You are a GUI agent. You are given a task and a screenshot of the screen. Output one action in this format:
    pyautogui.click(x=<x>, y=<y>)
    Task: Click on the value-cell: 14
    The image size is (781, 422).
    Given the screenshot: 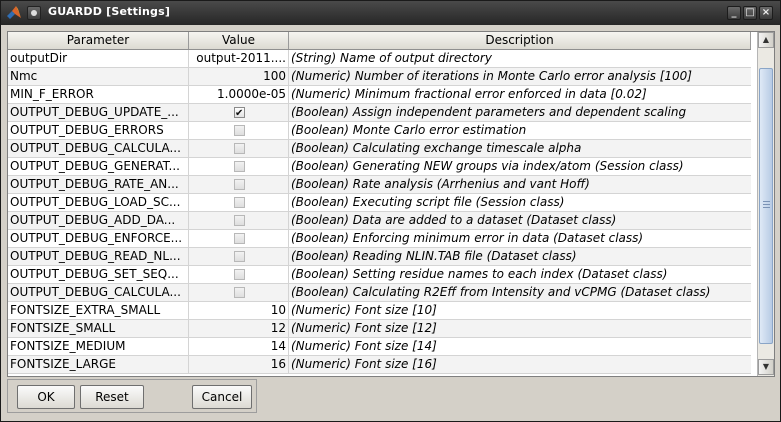 What is the action you would take?
    pyautogui.click(x=239, y=346)
    